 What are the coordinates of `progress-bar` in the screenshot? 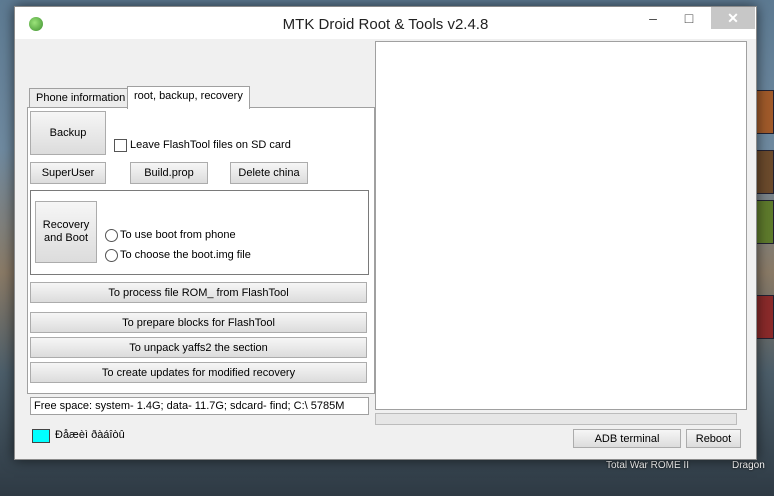 It's located at (556, 419).